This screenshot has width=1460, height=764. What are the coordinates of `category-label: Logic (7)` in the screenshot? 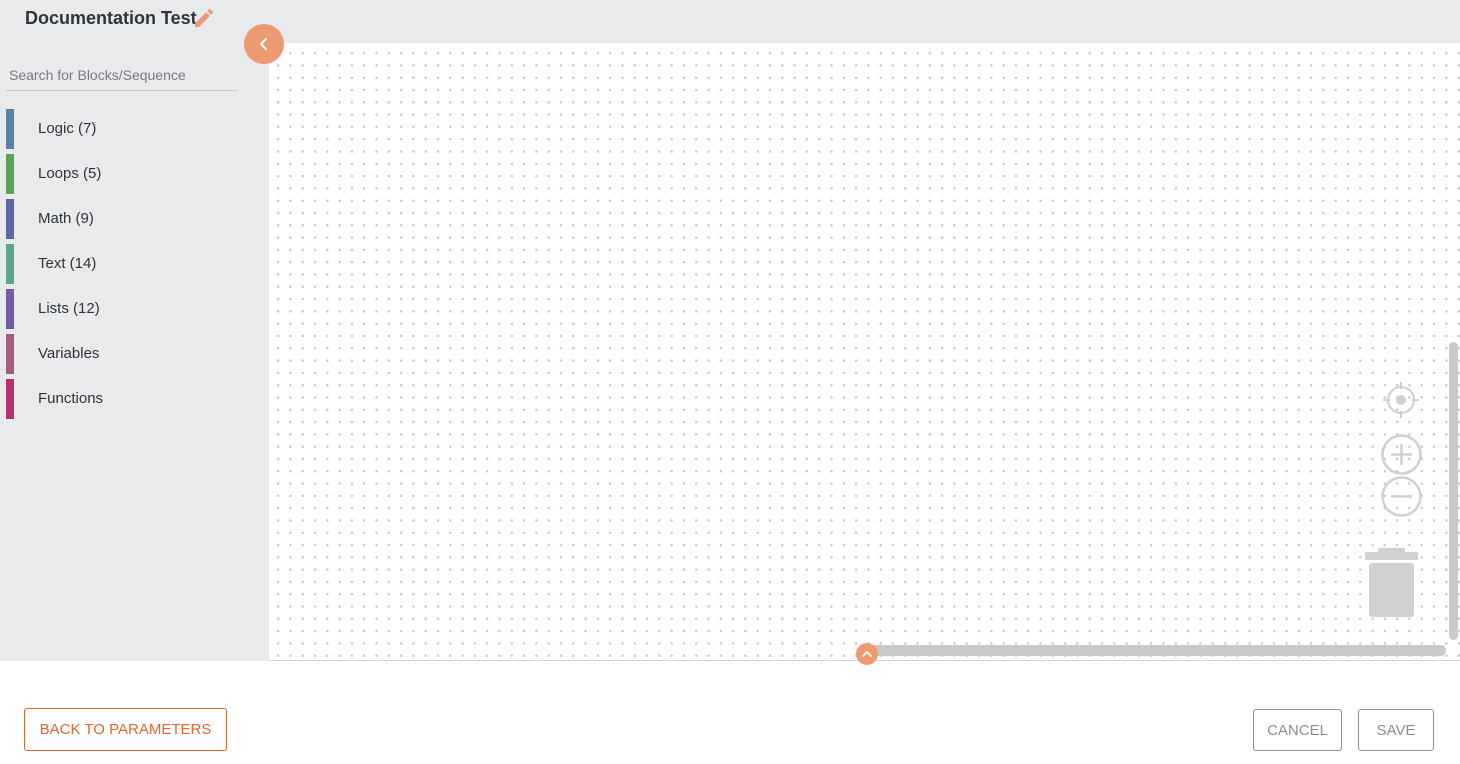 It's located at (67, 128).